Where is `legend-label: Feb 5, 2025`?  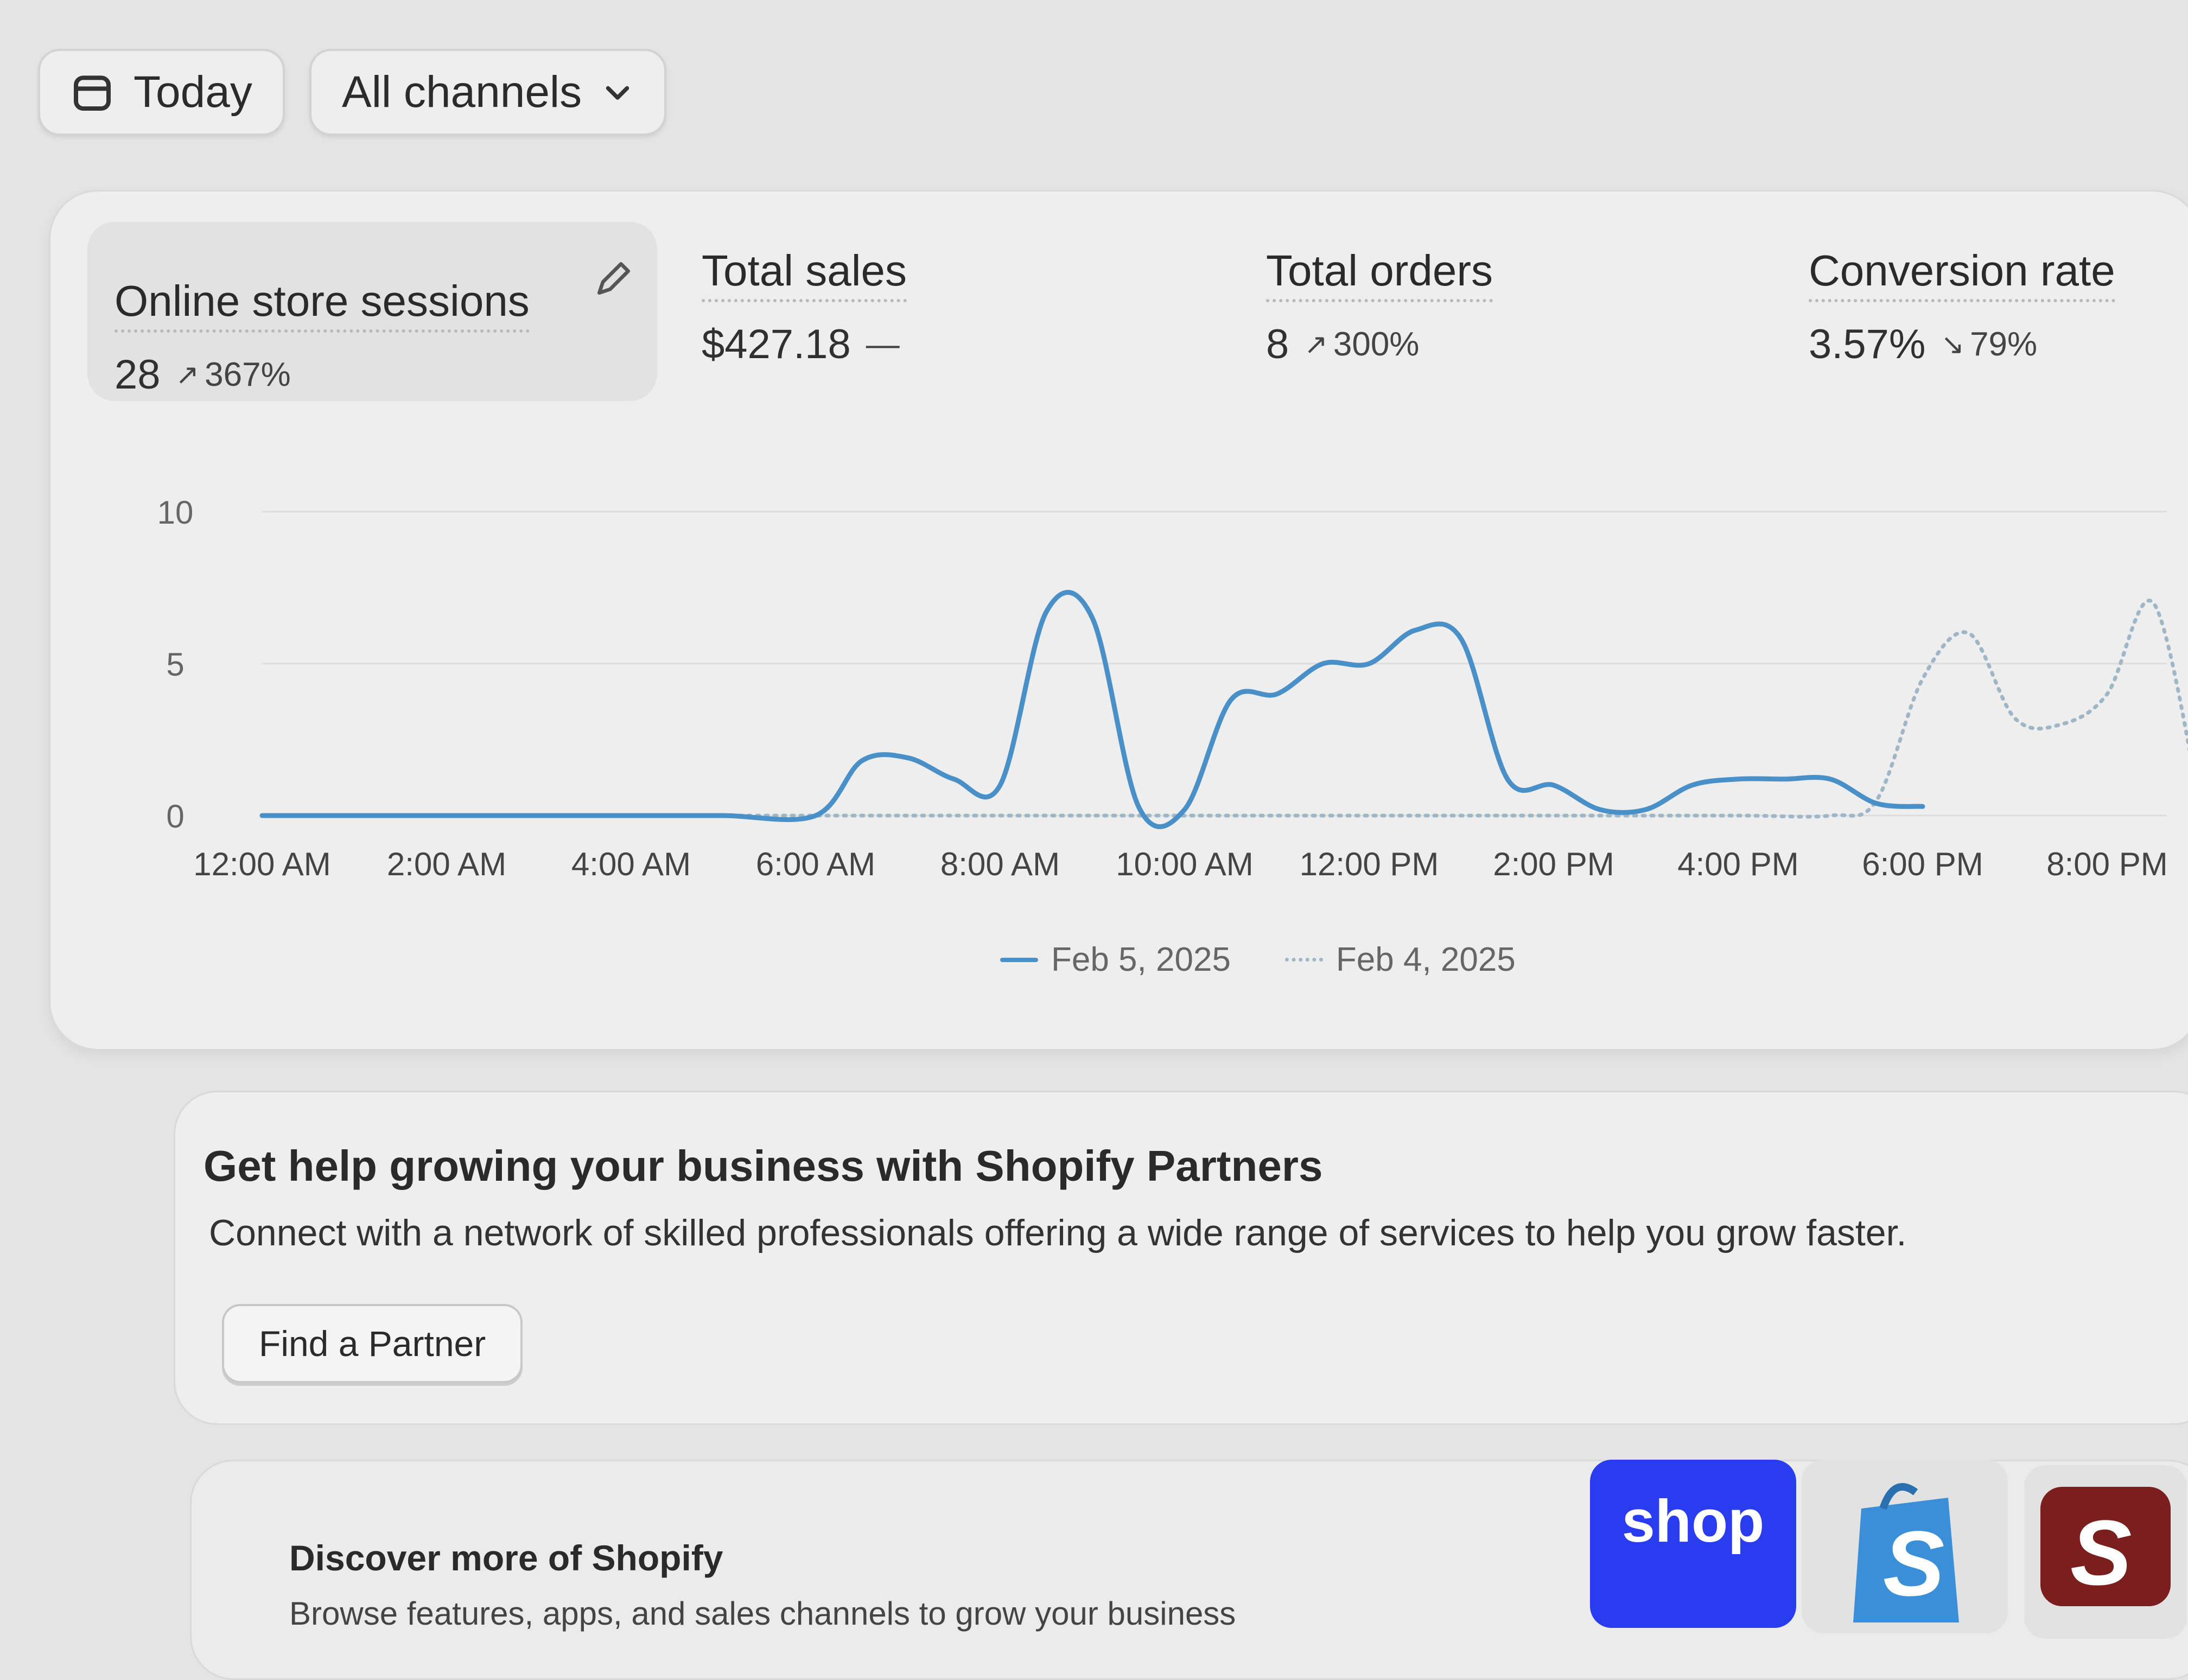
legend-label: Feb 5, 2025 is located at coordinates (1141, 959).